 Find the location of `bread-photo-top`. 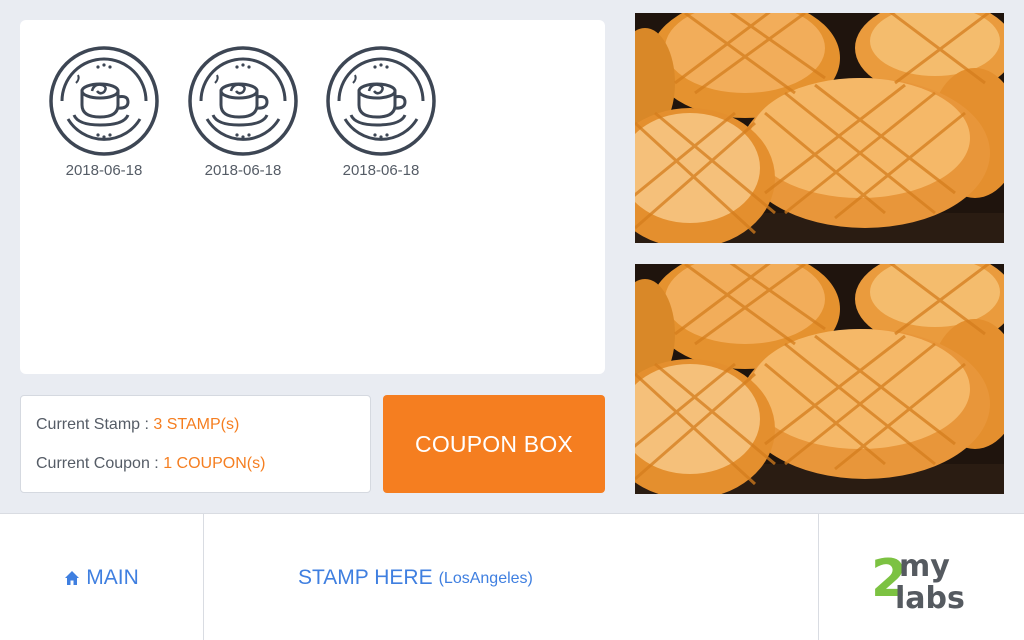

bread-photo-top is located at coordinates (819, 128).